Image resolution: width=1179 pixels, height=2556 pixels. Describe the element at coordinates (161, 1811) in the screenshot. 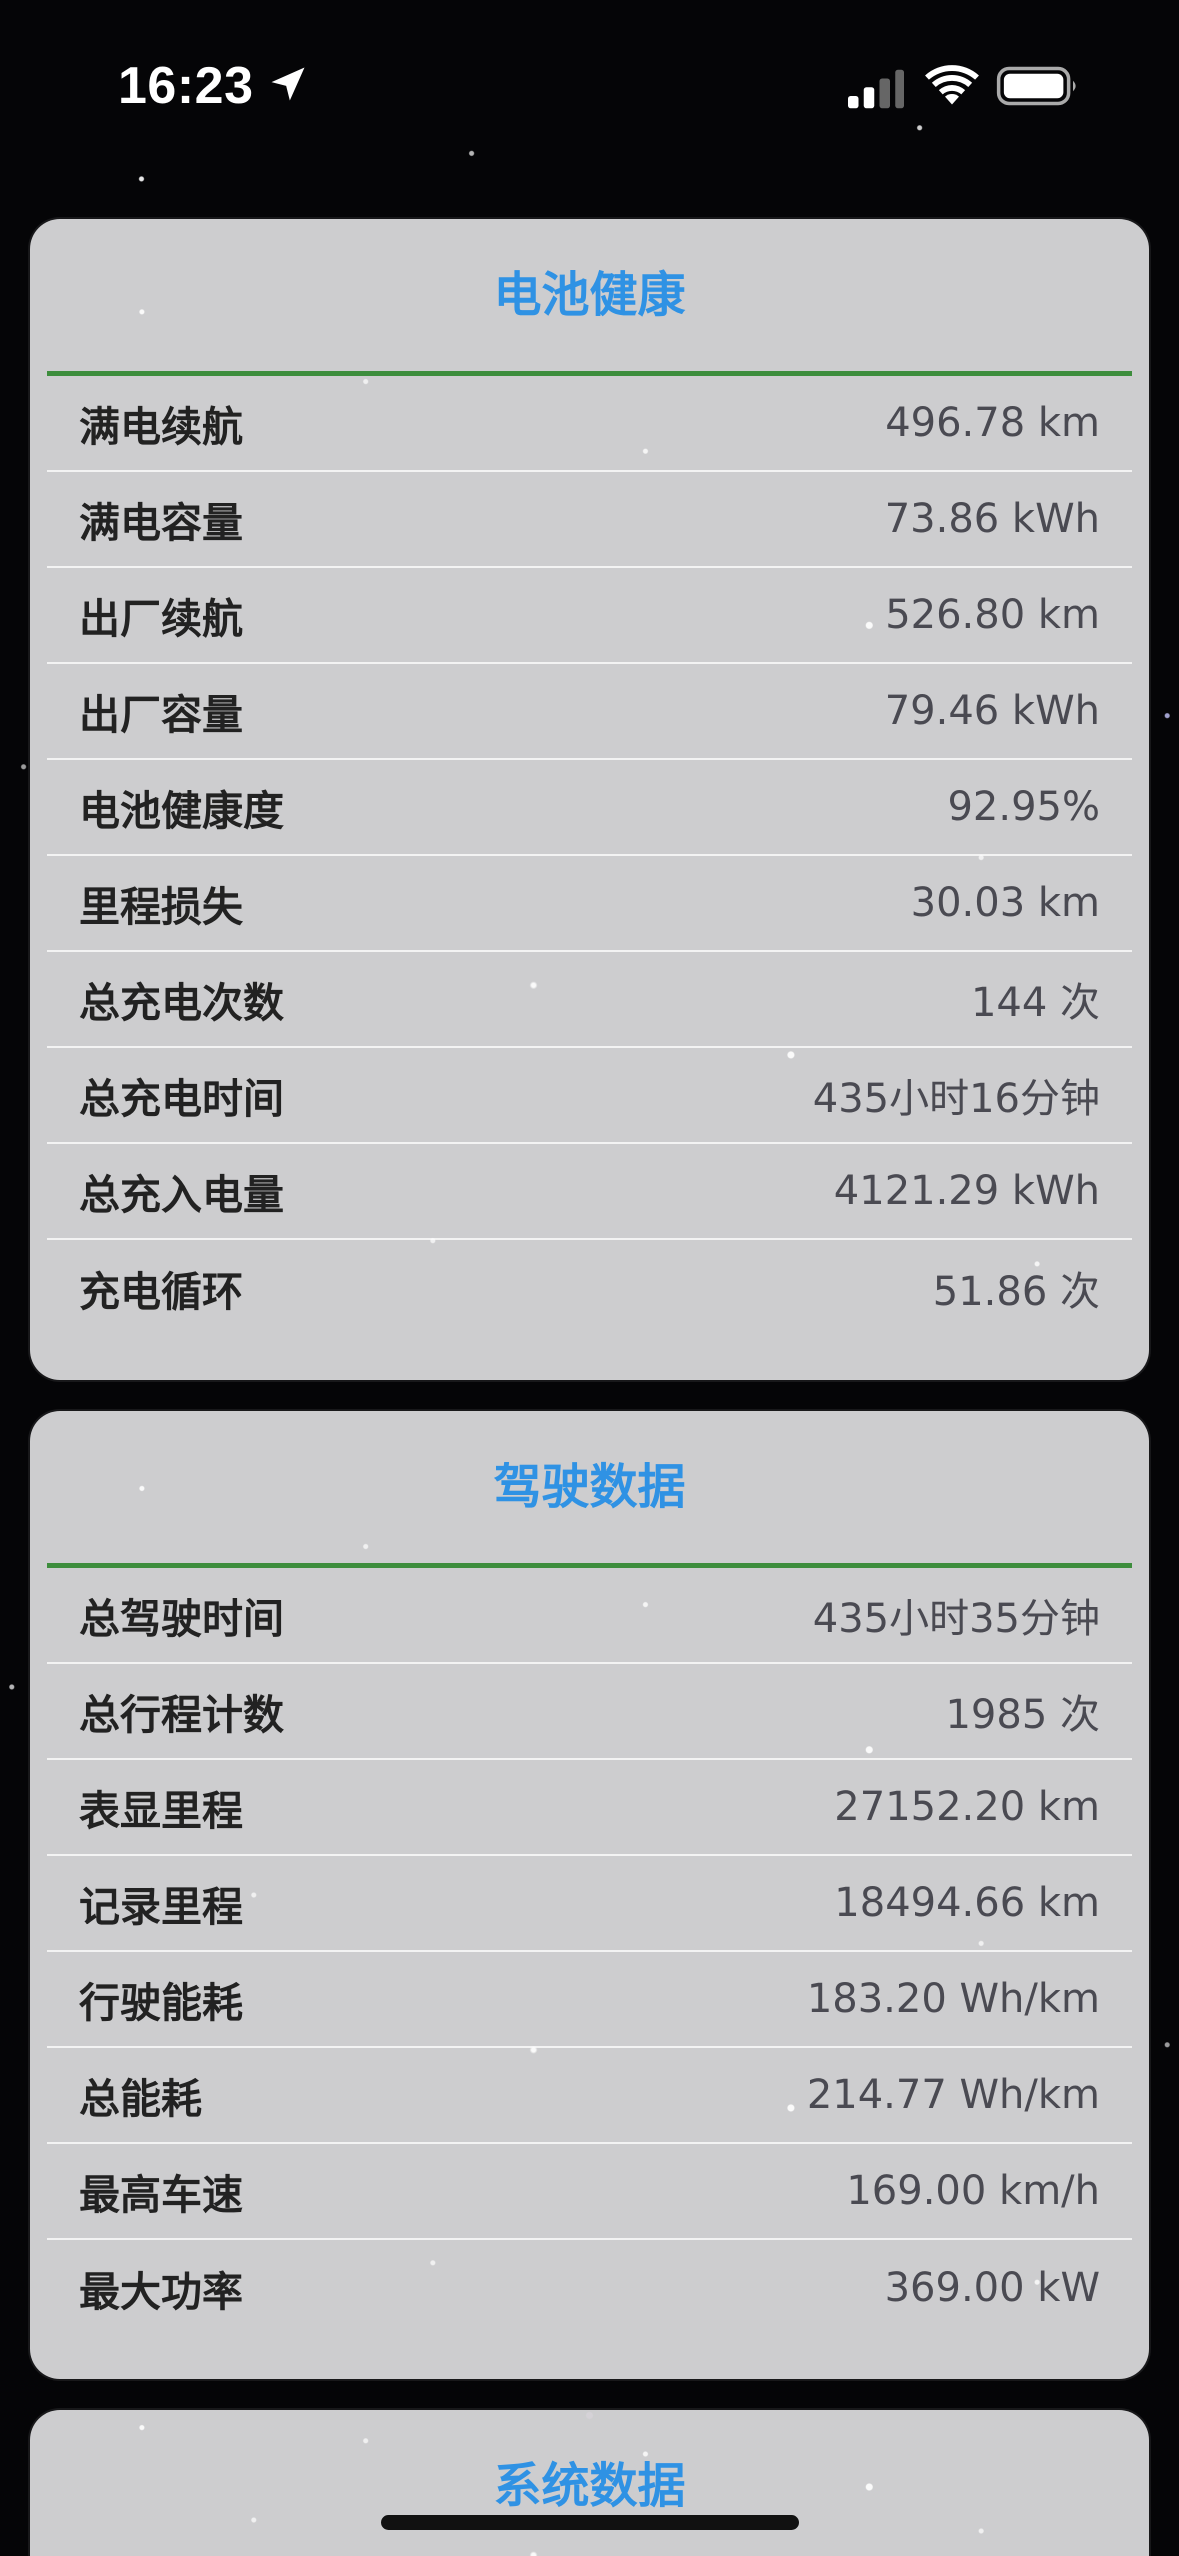

I see `row-label: 表显里程` at that location.